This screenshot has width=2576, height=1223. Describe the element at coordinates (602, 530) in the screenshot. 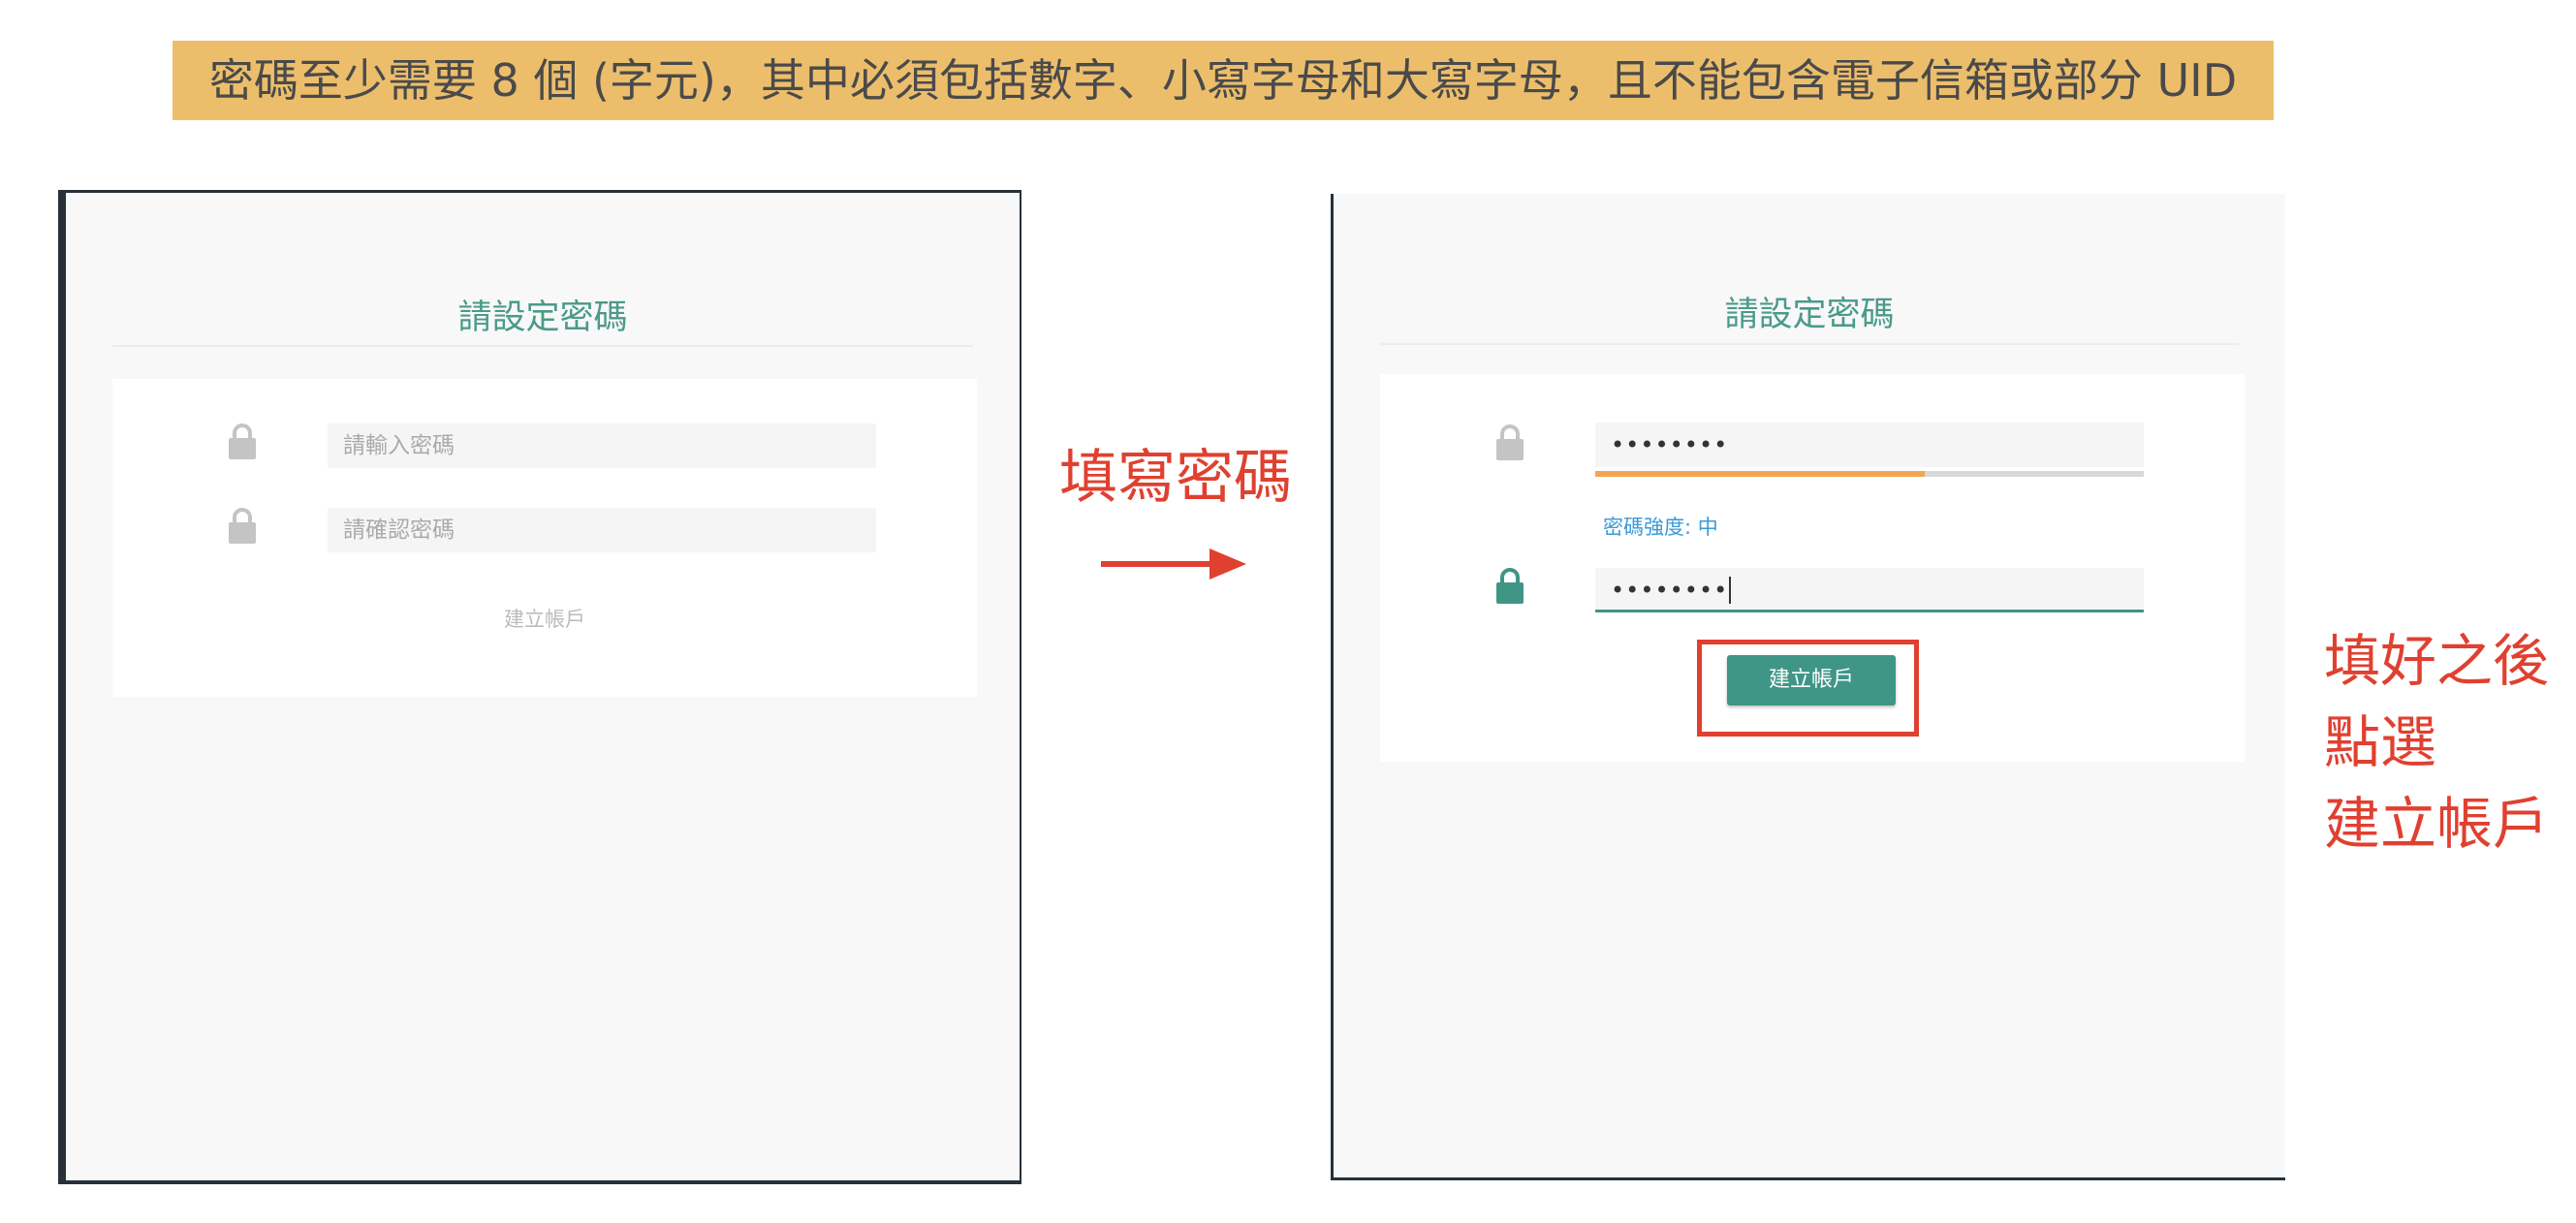

I see `confirm-password-input: 請確認密碼` at that location.